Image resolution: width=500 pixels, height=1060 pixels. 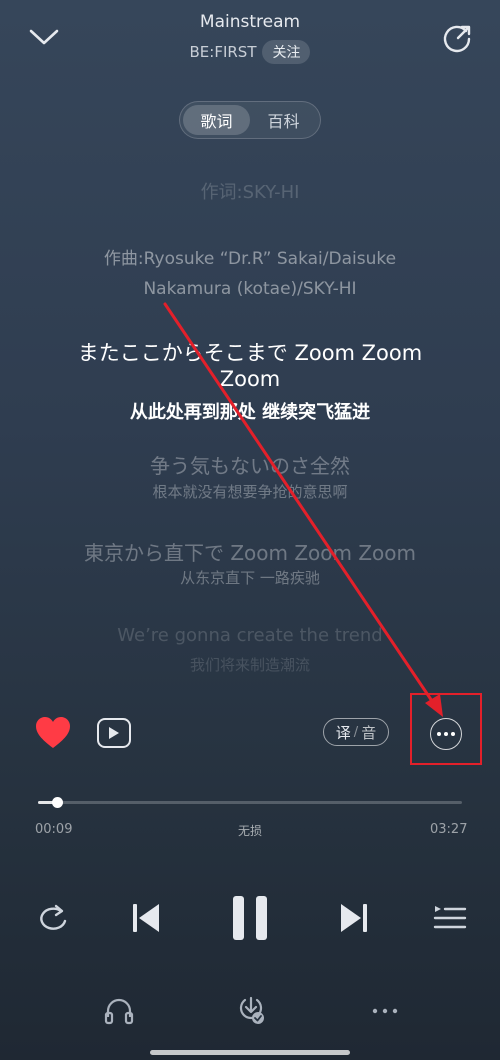 I want to click on ellipsis-icon, so click(x=385, y=1011).